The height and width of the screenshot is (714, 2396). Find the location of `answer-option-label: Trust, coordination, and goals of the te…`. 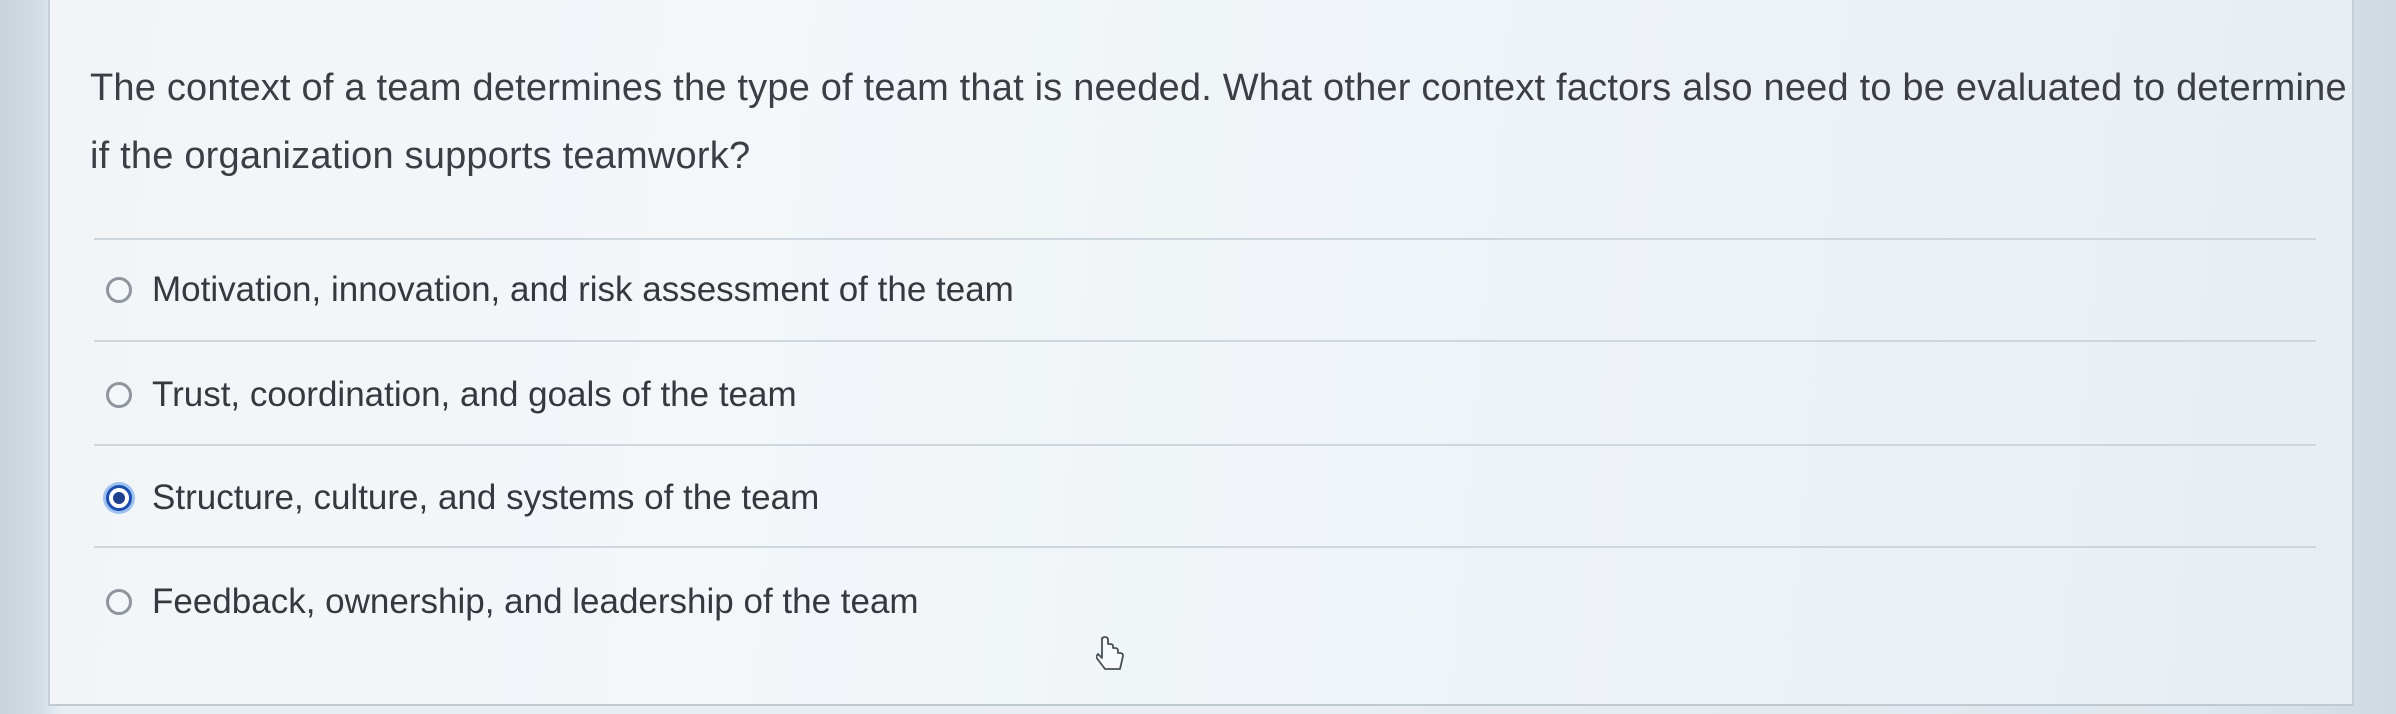

answer-option-label: Trust, coordination, and goals of the te… is located at coordinates (474, 395).